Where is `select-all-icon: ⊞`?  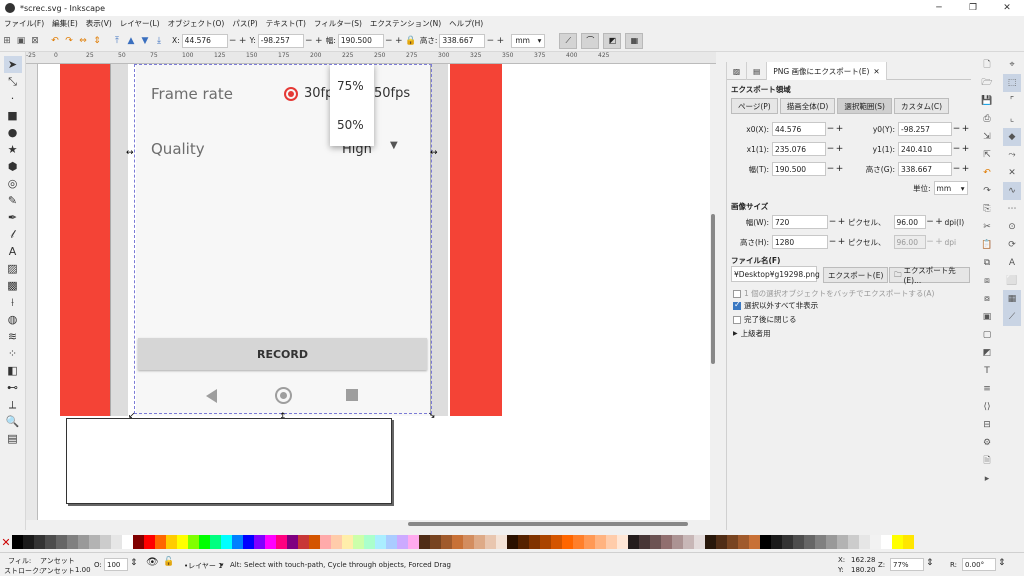
select-all-icon: ⊞ is located at coordinates (7, 41).